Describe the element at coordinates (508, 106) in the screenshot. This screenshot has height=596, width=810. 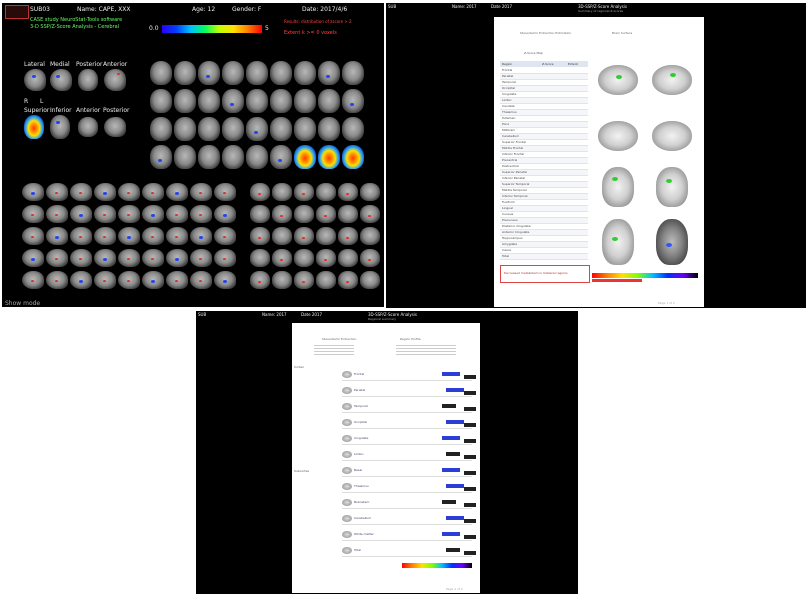
I see `row-region-label: Caudate` at that location.